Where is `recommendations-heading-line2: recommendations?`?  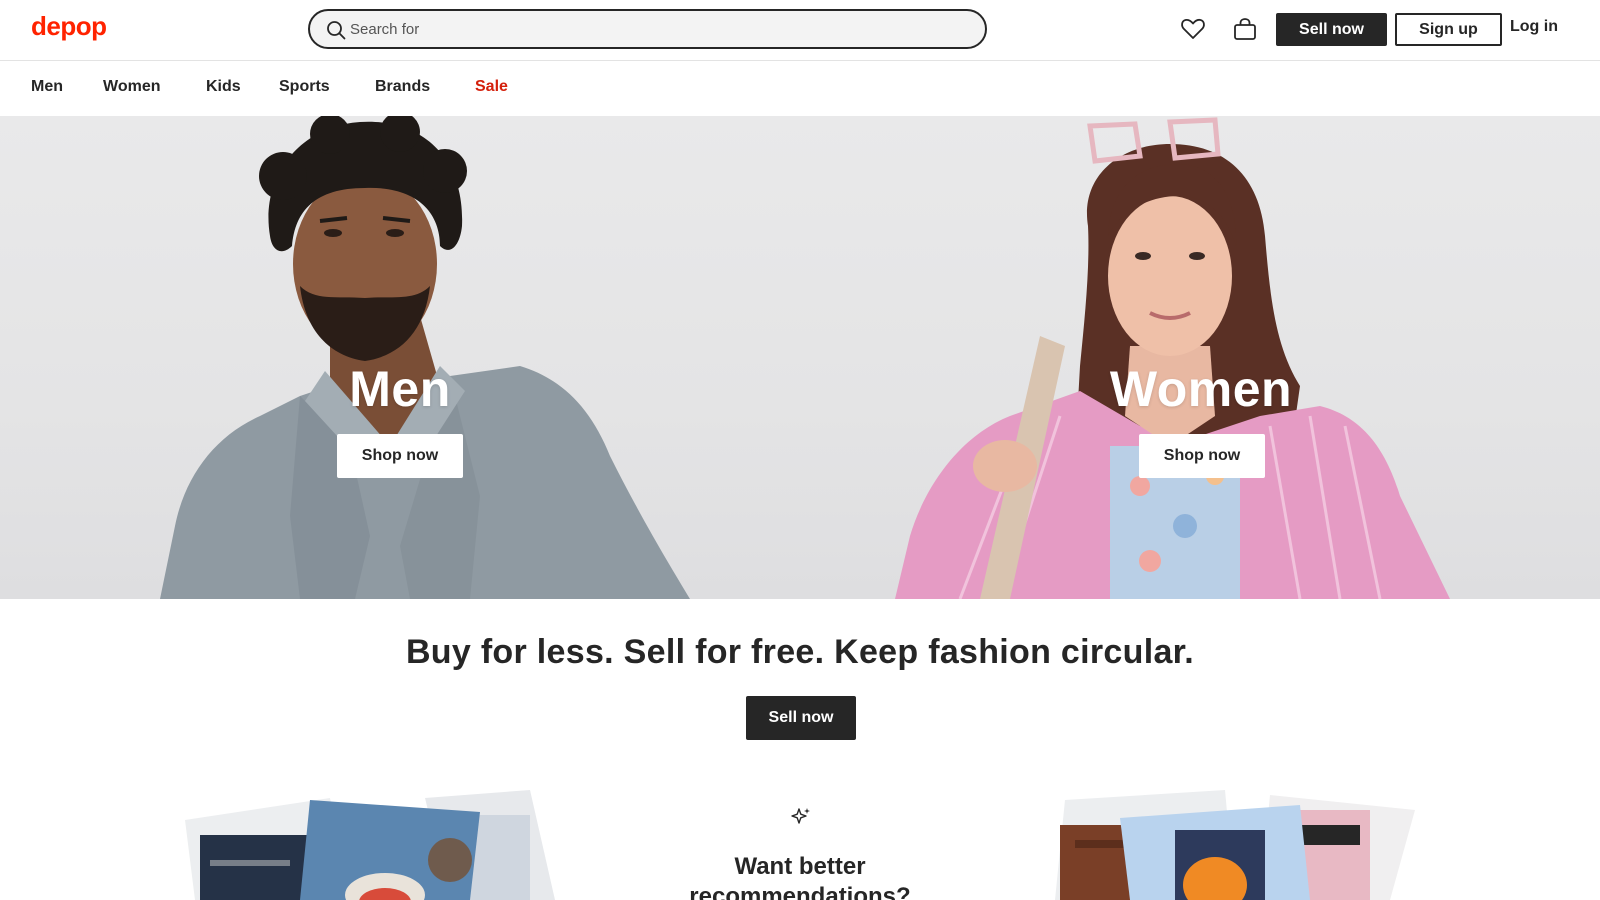 recommendations-heading-line2: recommendations? is located at coordinates (800, 891).